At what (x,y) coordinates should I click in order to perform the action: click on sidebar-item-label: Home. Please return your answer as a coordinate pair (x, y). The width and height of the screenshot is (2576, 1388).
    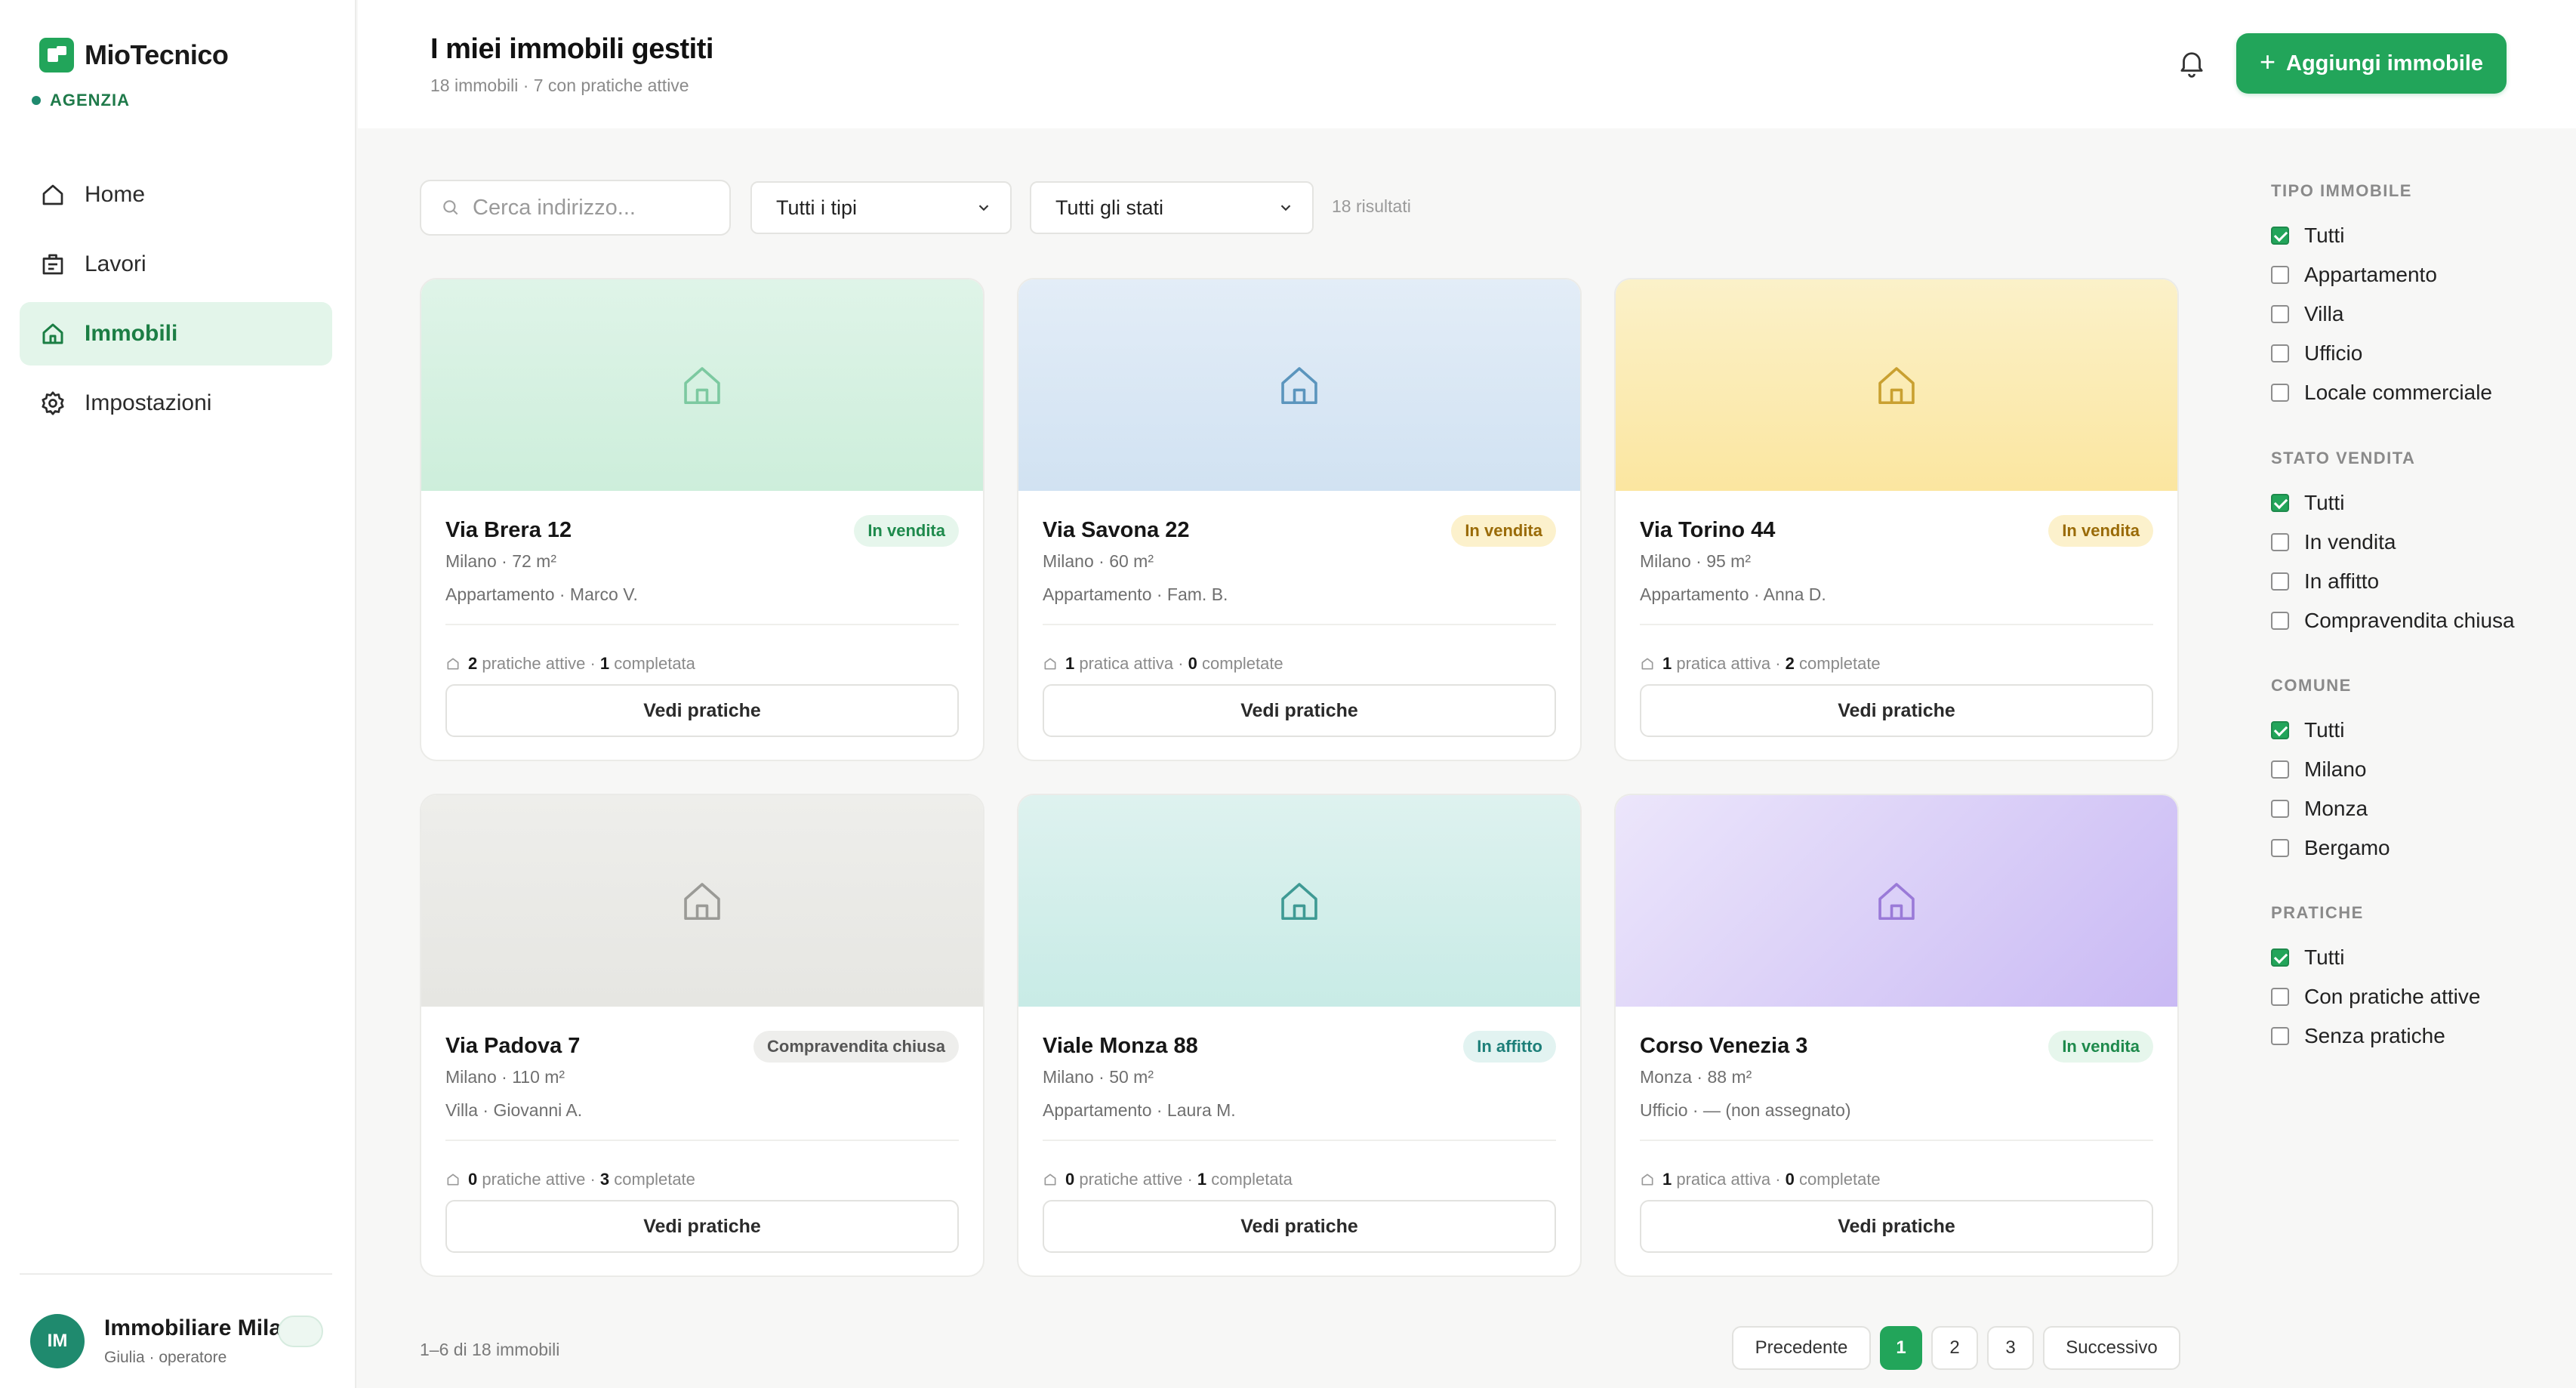
    Looking at the image, I should click on (115, 194).